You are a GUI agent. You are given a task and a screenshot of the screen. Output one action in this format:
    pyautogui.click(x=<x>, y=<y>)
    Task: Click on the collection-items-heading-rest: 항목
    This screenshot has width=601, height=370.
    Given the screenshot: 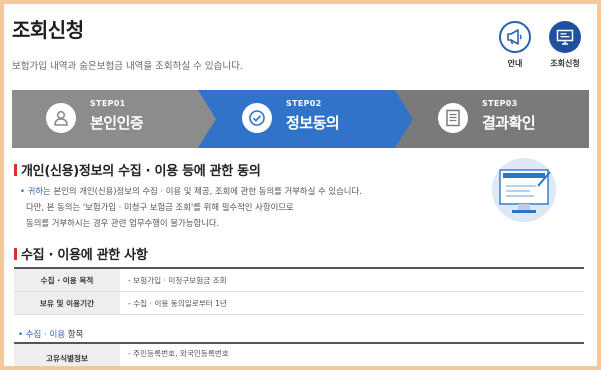 What is the action you would take?
    pyautogui.click(x=74, y=335)
    